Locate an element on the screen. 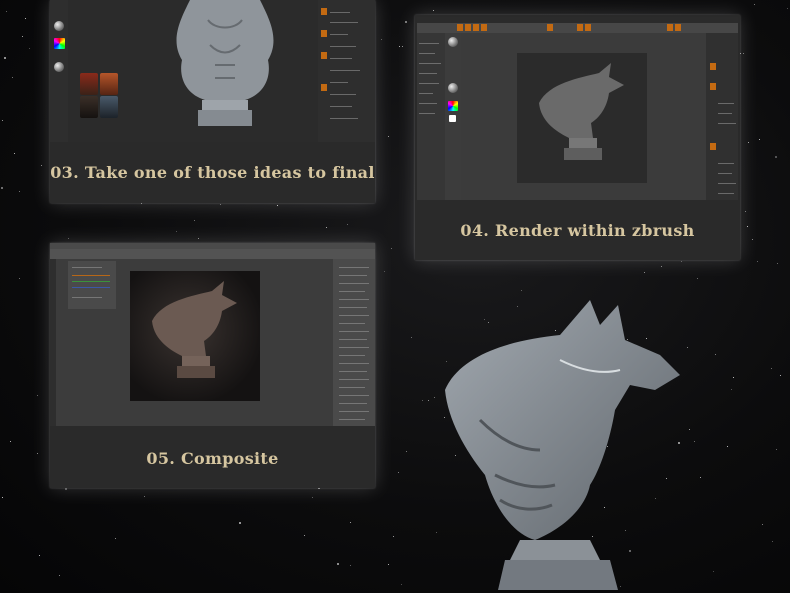  material-sphere-icon is located at coordinates (453, 42).